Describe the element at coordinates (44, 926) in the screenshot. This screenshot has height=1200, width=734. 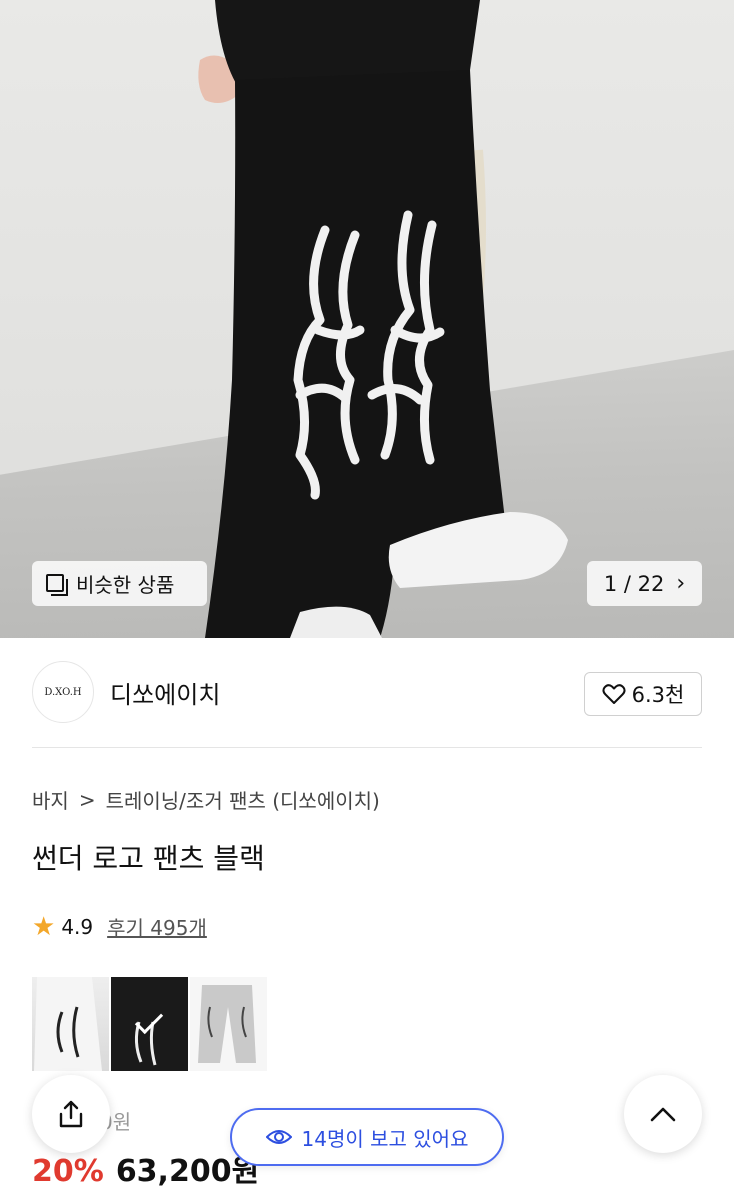
I see `star-icon: ★` at that location.